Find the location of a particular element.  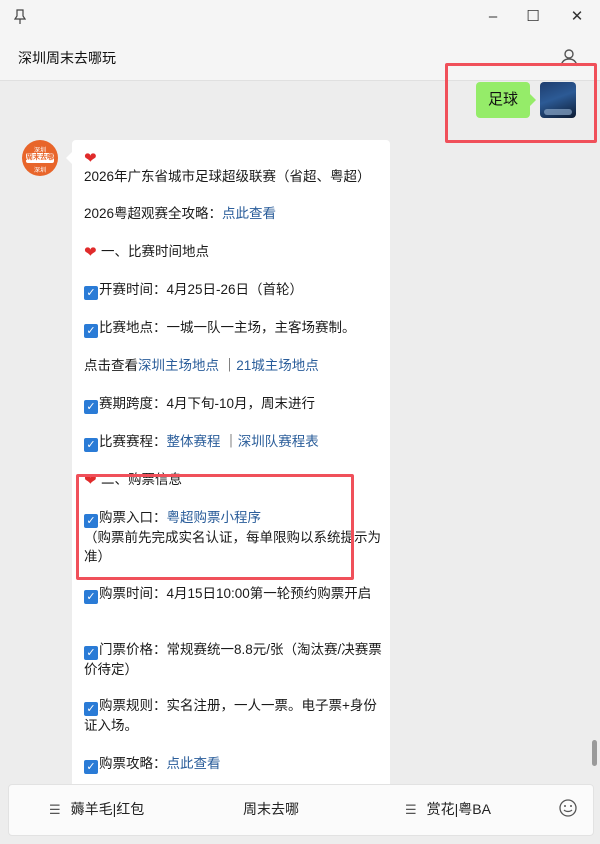

highlight-box-ticket is located at coordinates (215, 527).